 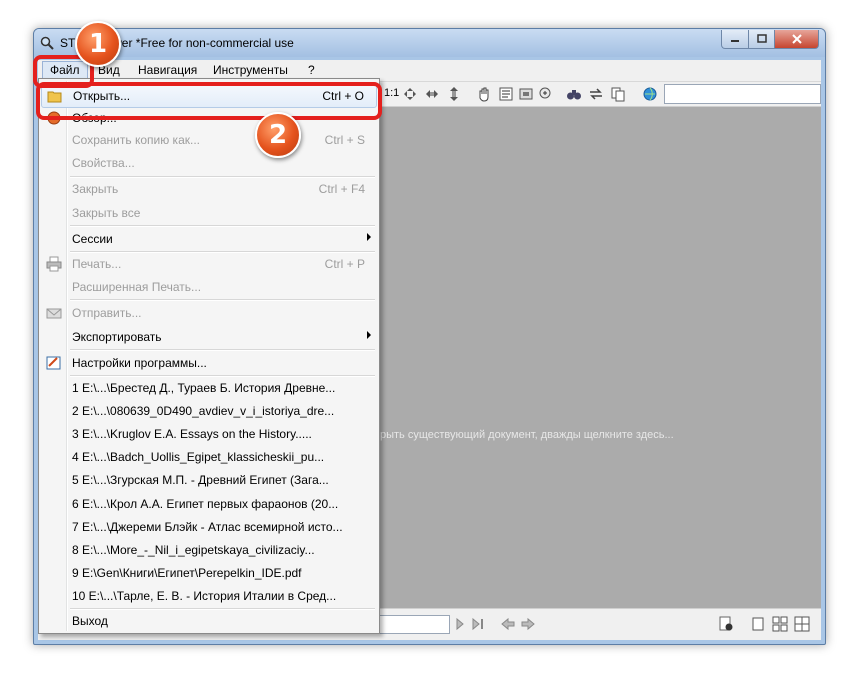 What do you see at coordinates (726, 624) in the screenshot?
I see `document-settings-icon` at bounding box center [726, 624].